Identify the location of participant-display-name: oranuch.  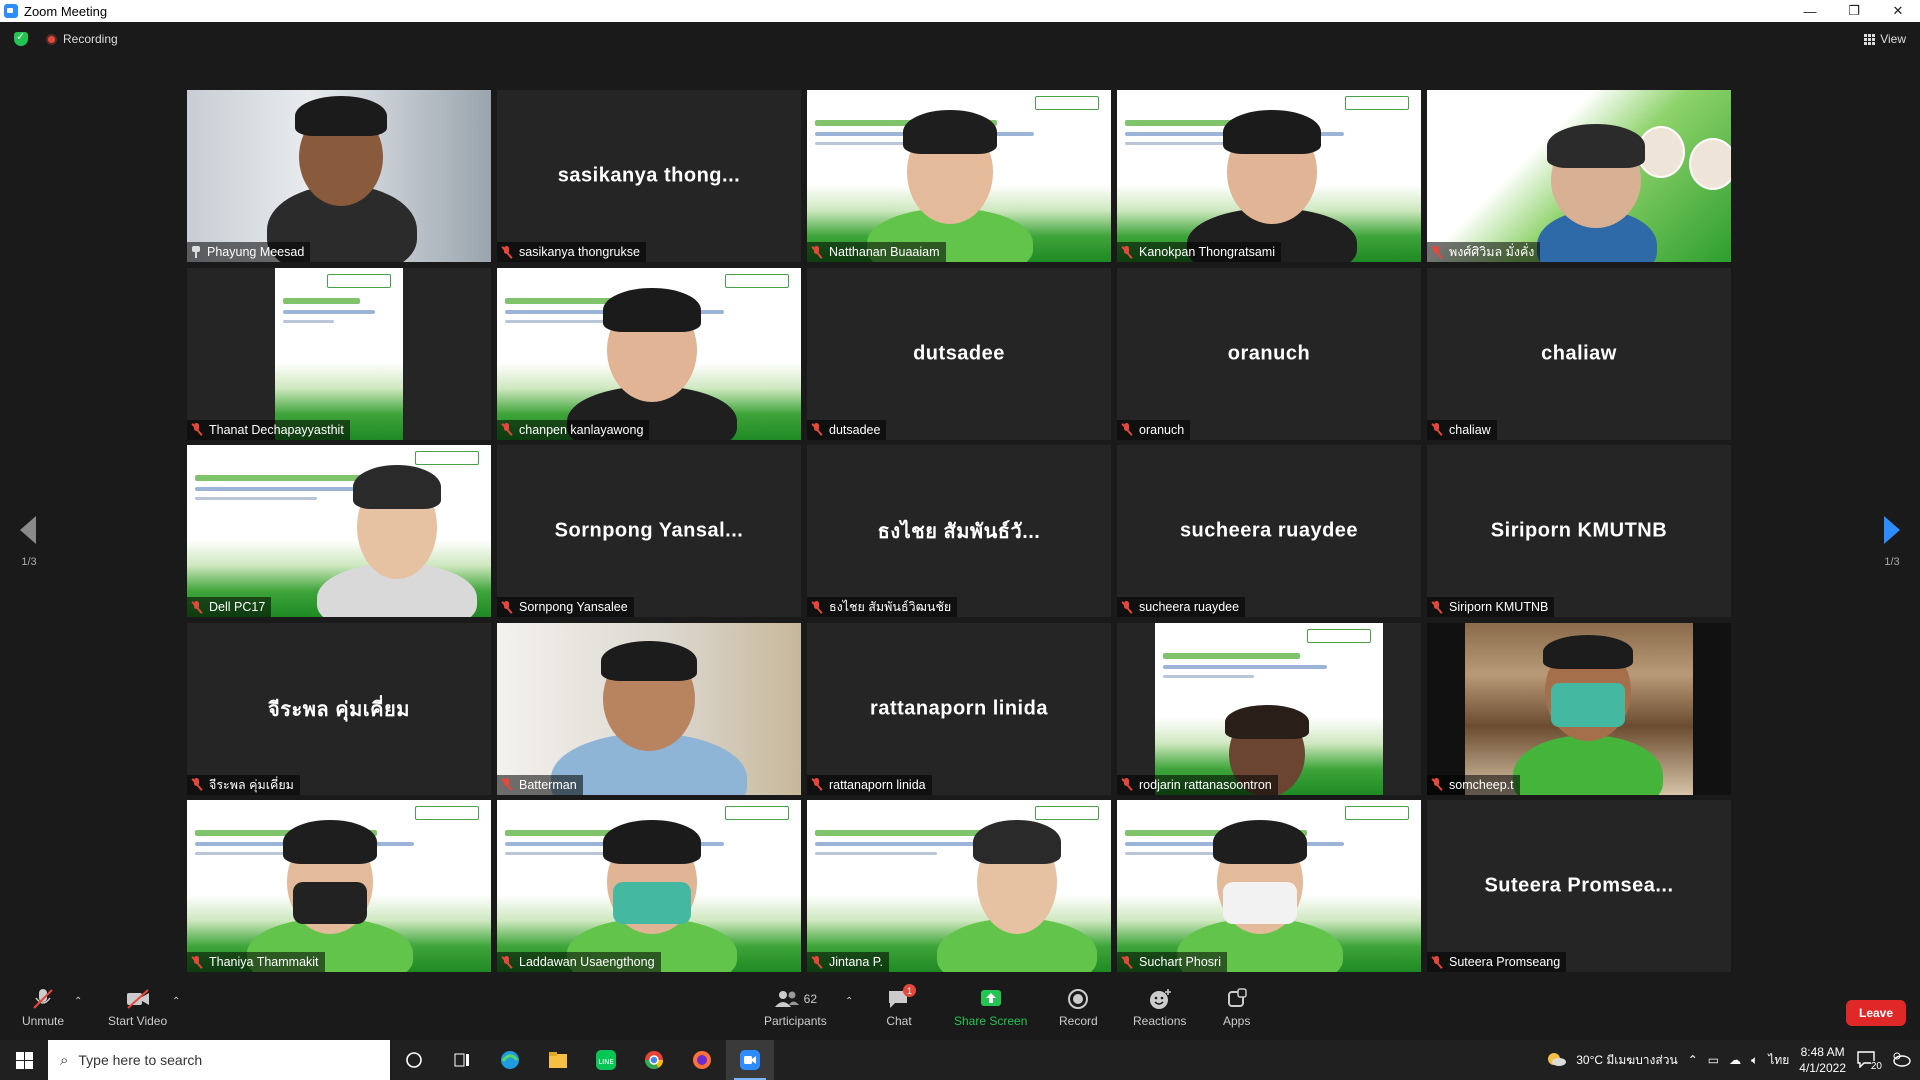
(1269, 353).